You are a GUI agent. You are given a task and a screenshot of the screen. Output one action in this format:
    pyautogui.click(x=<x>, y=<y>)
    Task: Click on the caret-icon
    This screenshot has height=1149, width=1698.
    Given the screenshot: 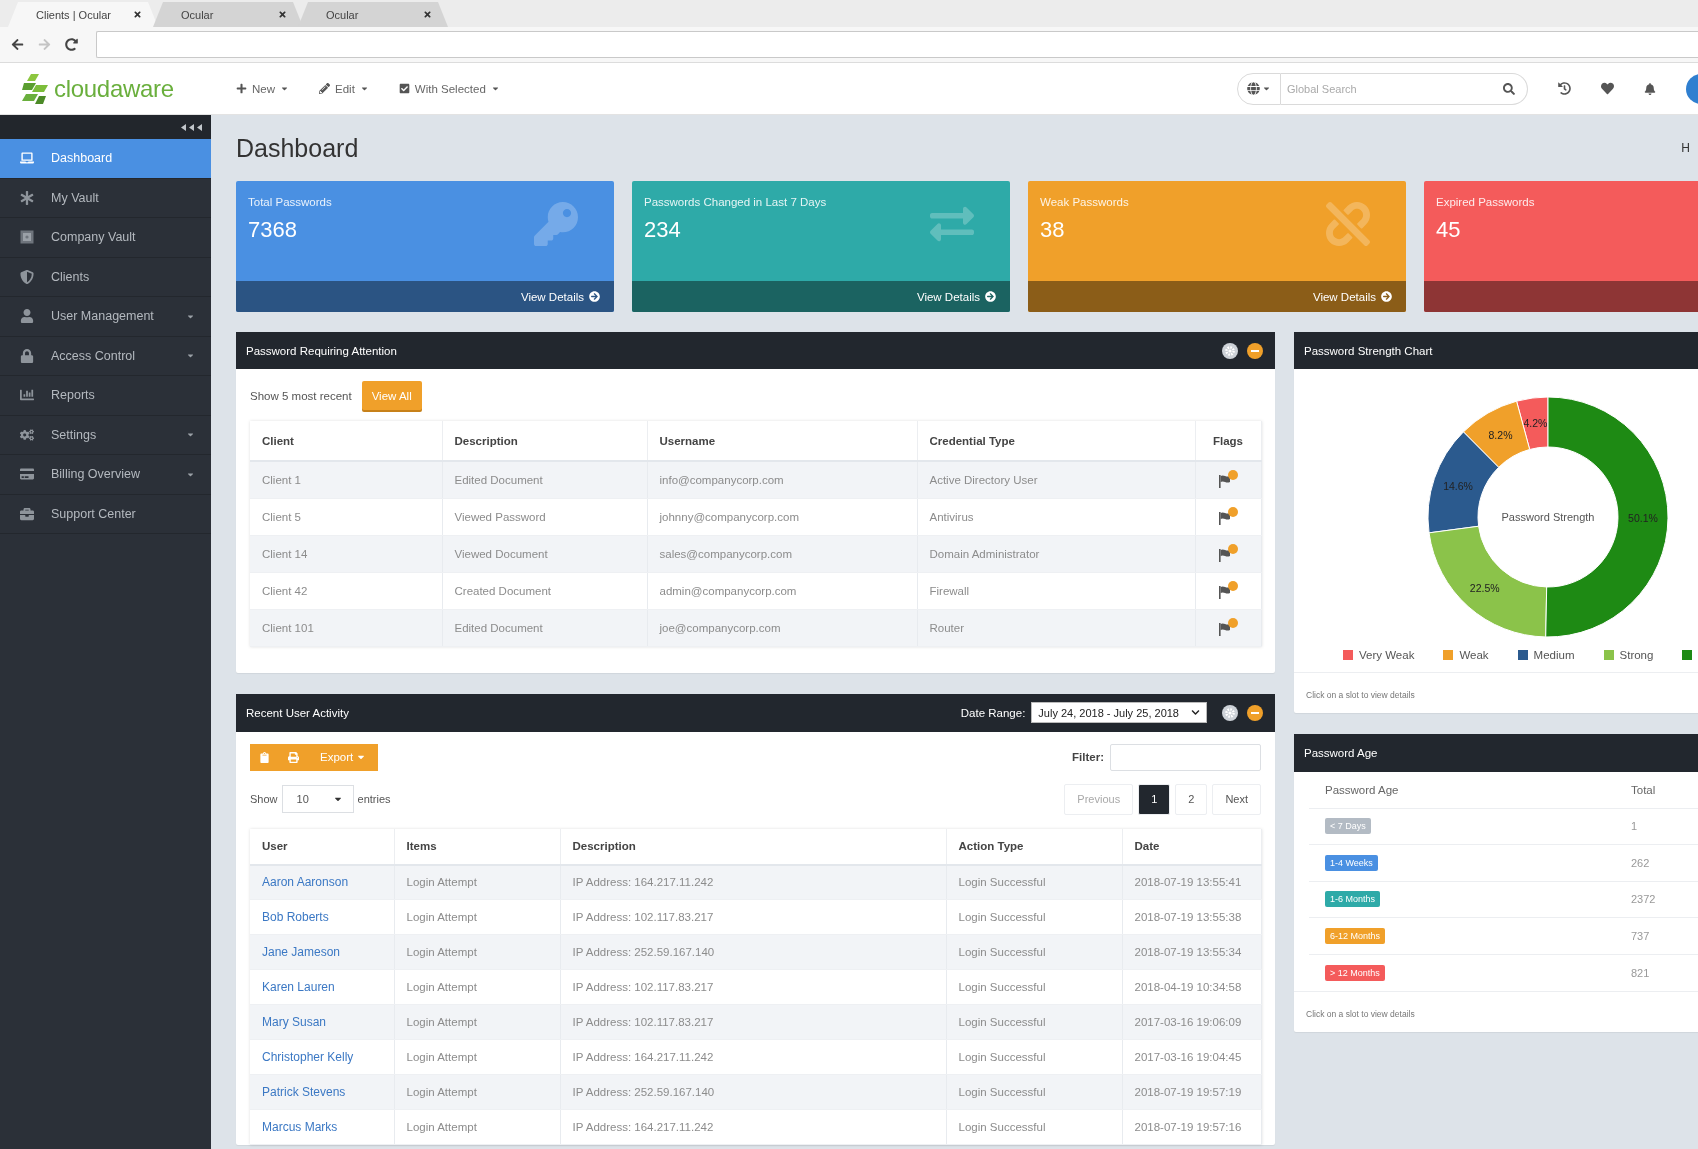 What is the action you would take?
    pyautogui.click(x=364, y=88)
    